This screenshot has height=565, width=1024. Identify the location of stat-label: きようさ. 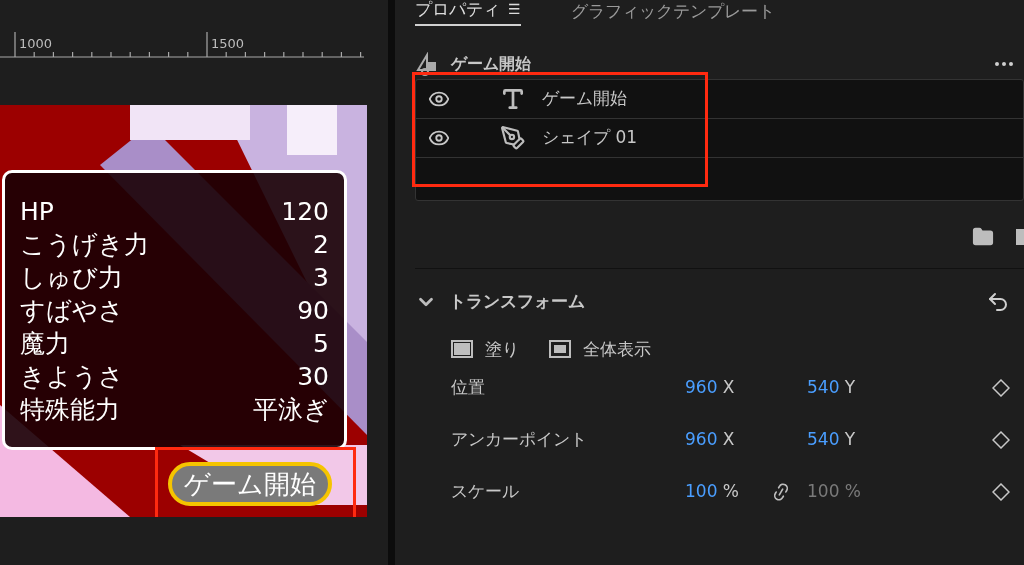
(72, 377).